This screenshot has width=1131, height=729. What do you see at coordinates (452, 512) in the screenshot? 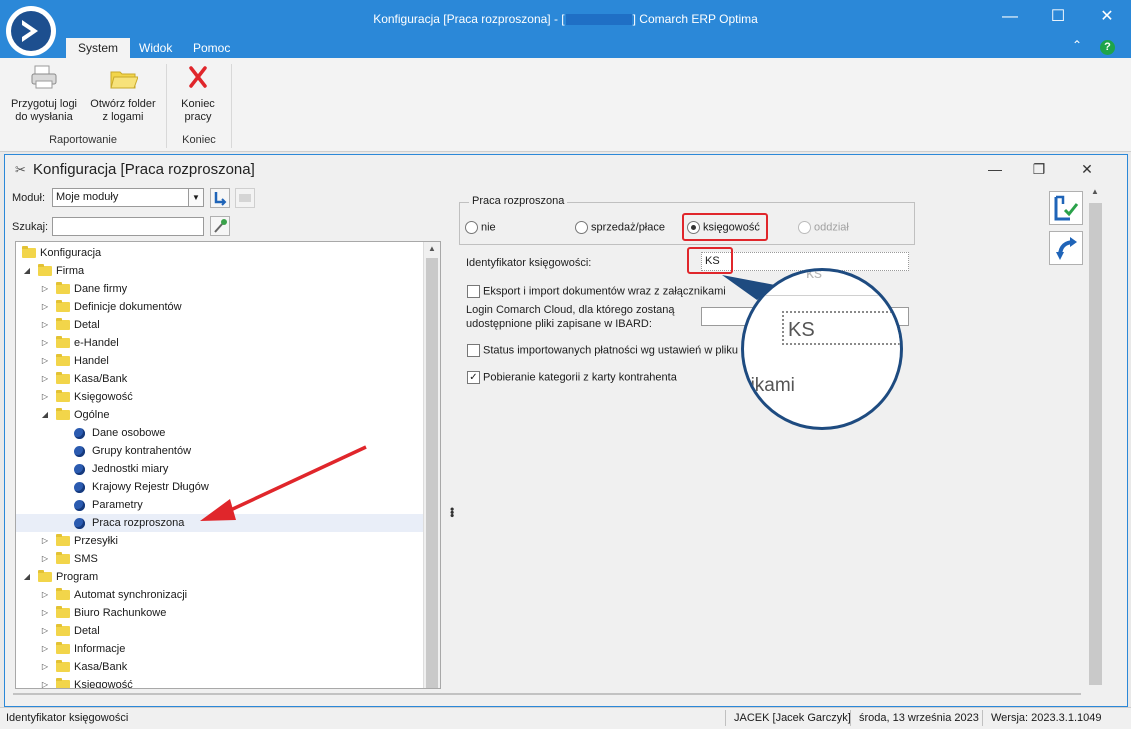
I see `splitter-handle: •••` at bounding box center [452, 512].